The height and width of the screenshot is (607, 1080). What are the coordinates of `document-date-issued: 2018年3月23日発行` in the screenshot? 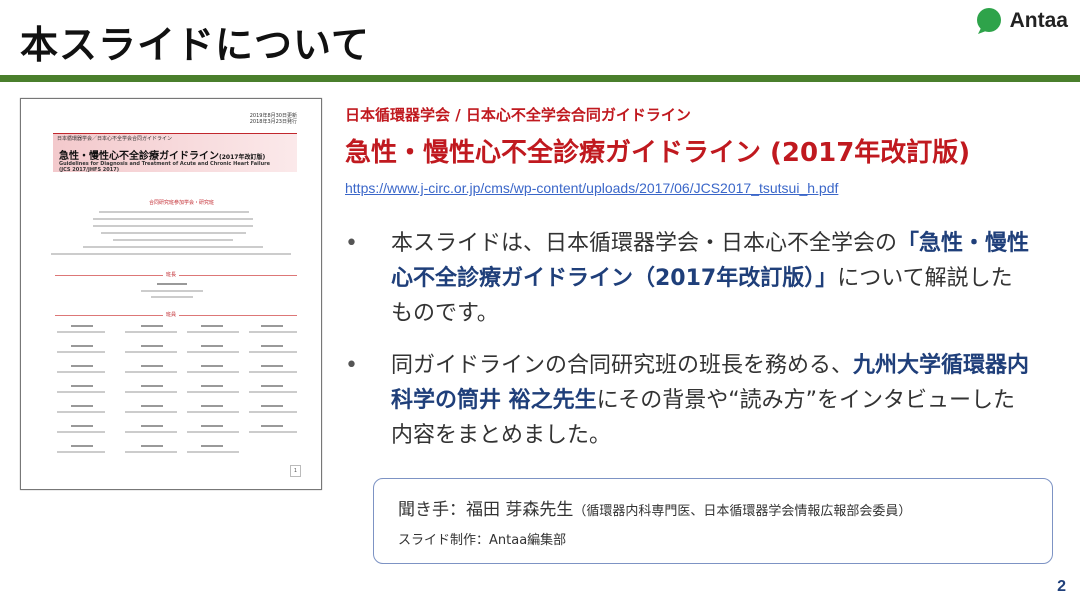 It's located at (273, 122).